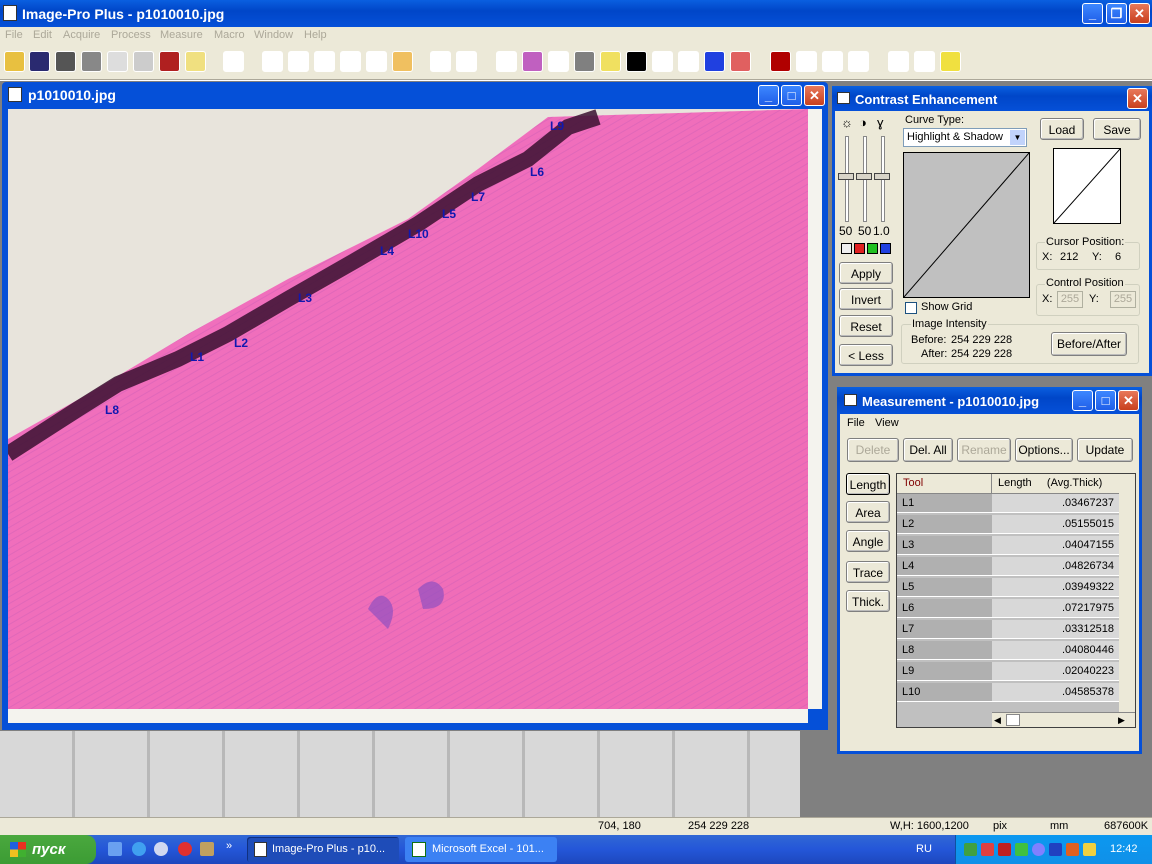  Describe the element at coordinates (1092, 13) in the screenshot. I see `app-minimize-button: _` at that location.